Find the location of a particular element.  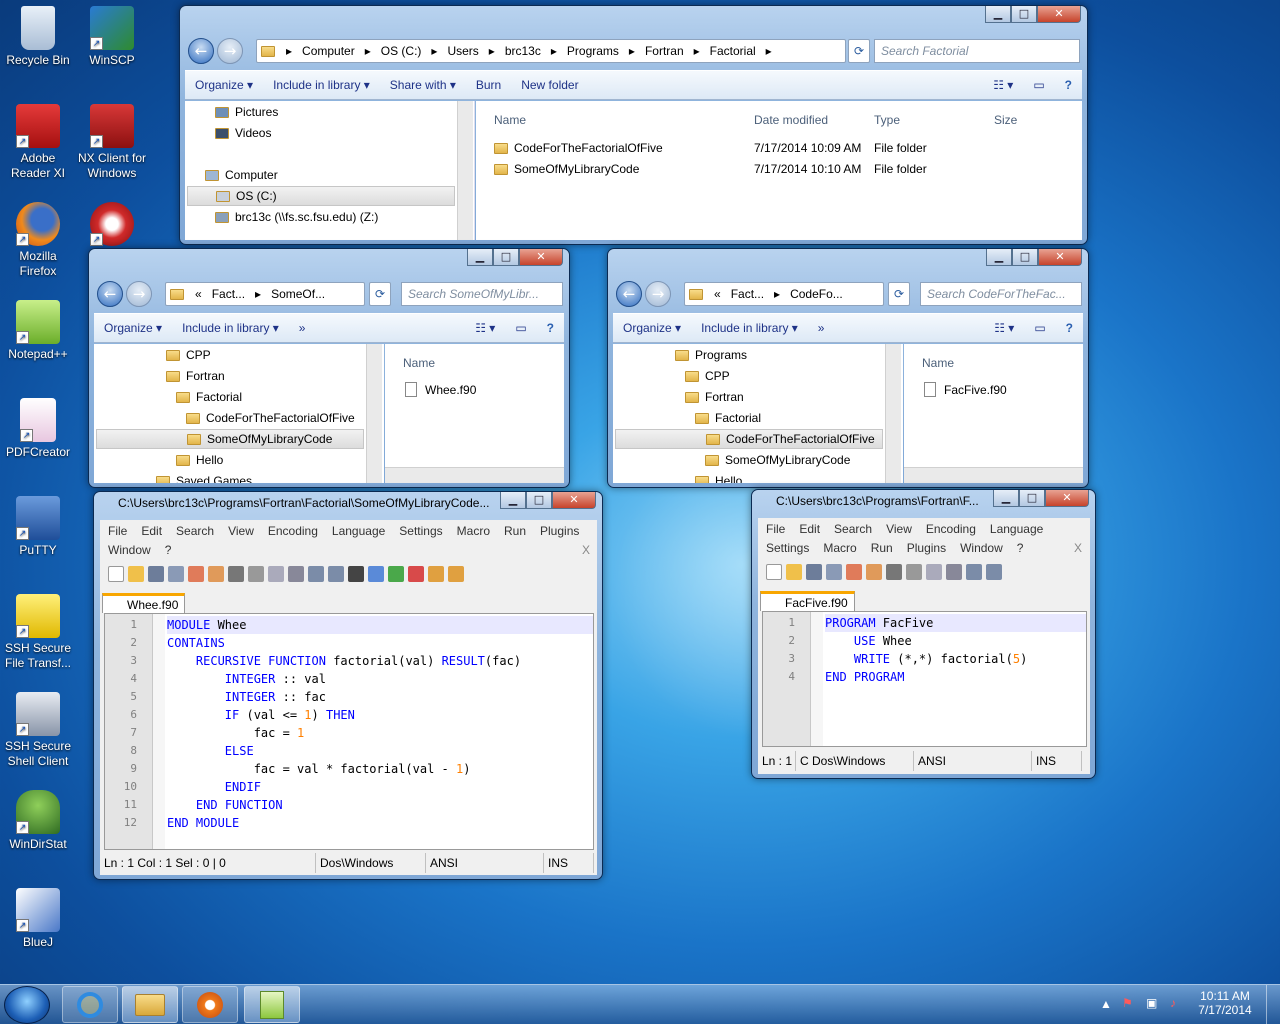

show-hidden-icons-icon: ▲ is located at coordinates (1106, 1004).